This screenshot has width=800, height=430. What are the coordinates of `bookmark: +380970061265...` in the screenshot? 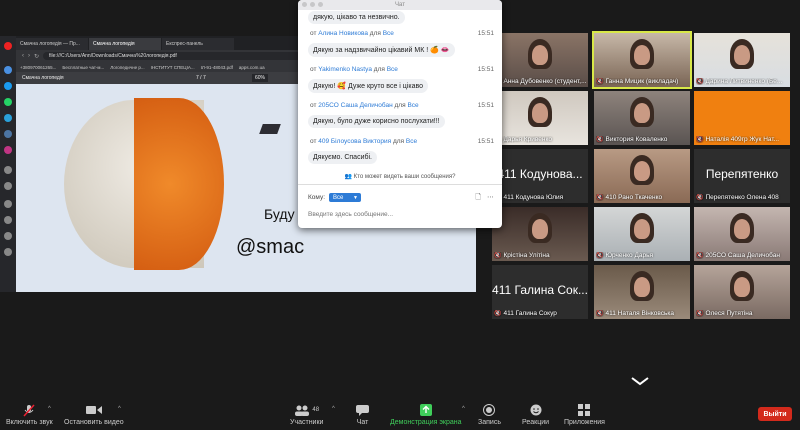 It's located at (38, 67).